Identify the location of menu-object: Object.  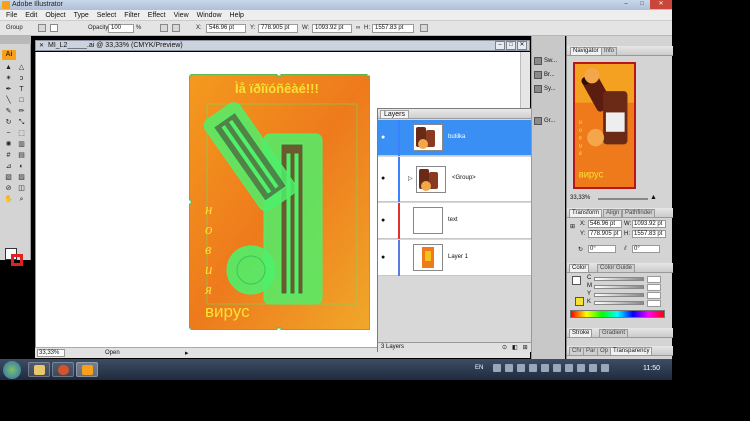
(55, 15).